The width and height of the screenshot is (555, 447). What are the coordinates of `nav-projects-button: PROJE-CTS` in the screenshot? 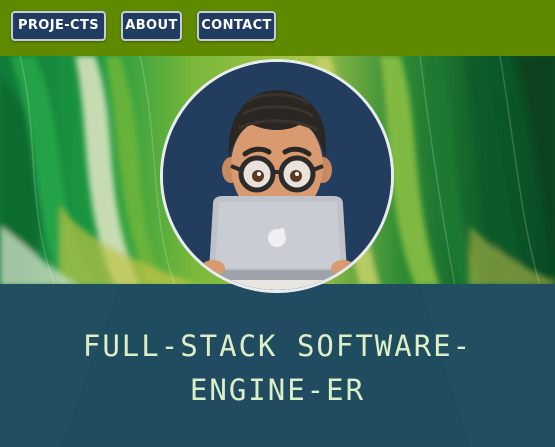 It's located at (58, 26).